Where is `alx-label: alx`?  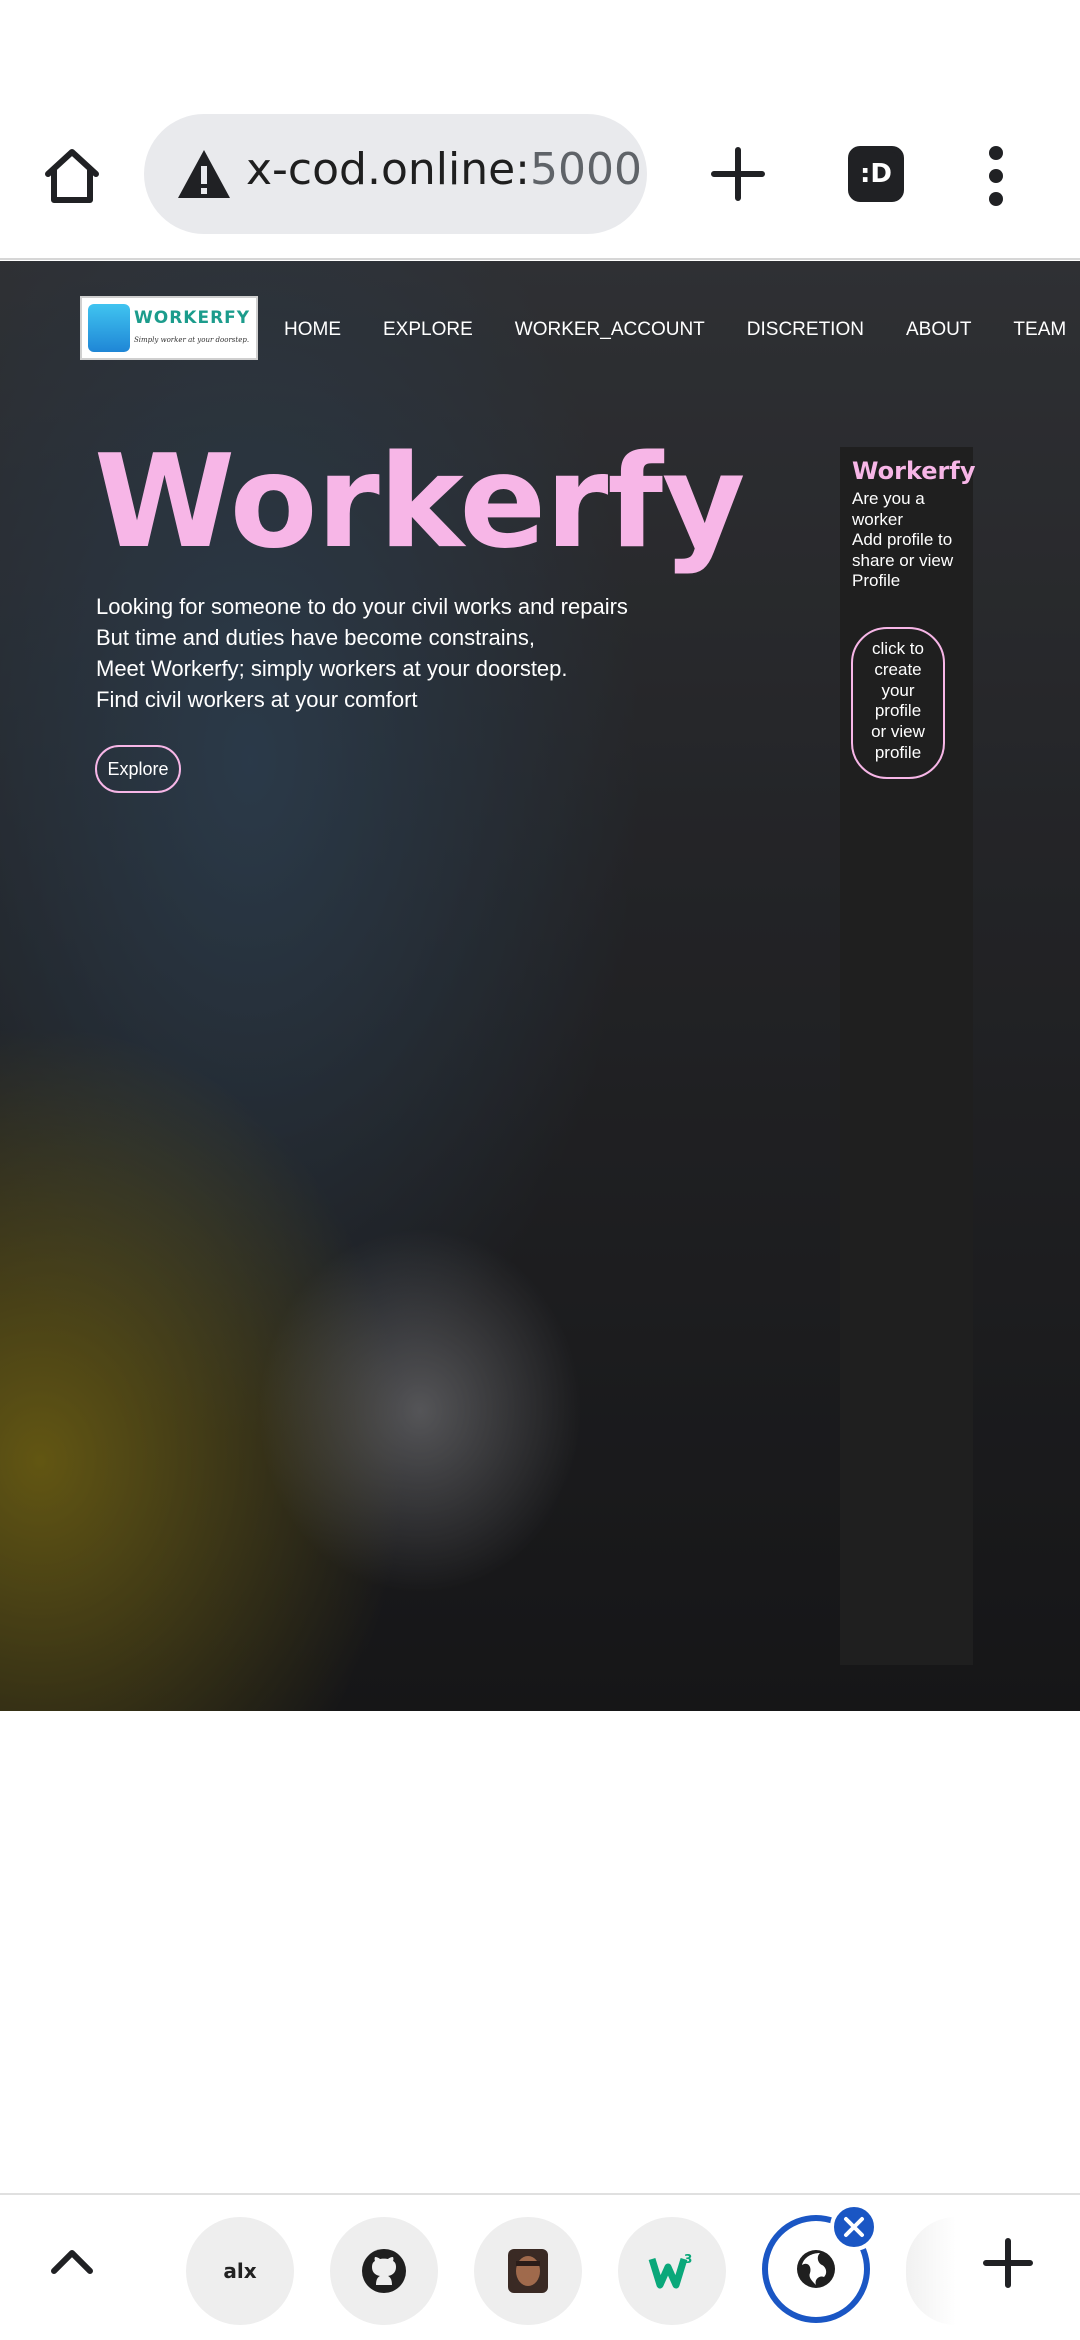
alx-label: alx is located at coordinates (240, 2271).